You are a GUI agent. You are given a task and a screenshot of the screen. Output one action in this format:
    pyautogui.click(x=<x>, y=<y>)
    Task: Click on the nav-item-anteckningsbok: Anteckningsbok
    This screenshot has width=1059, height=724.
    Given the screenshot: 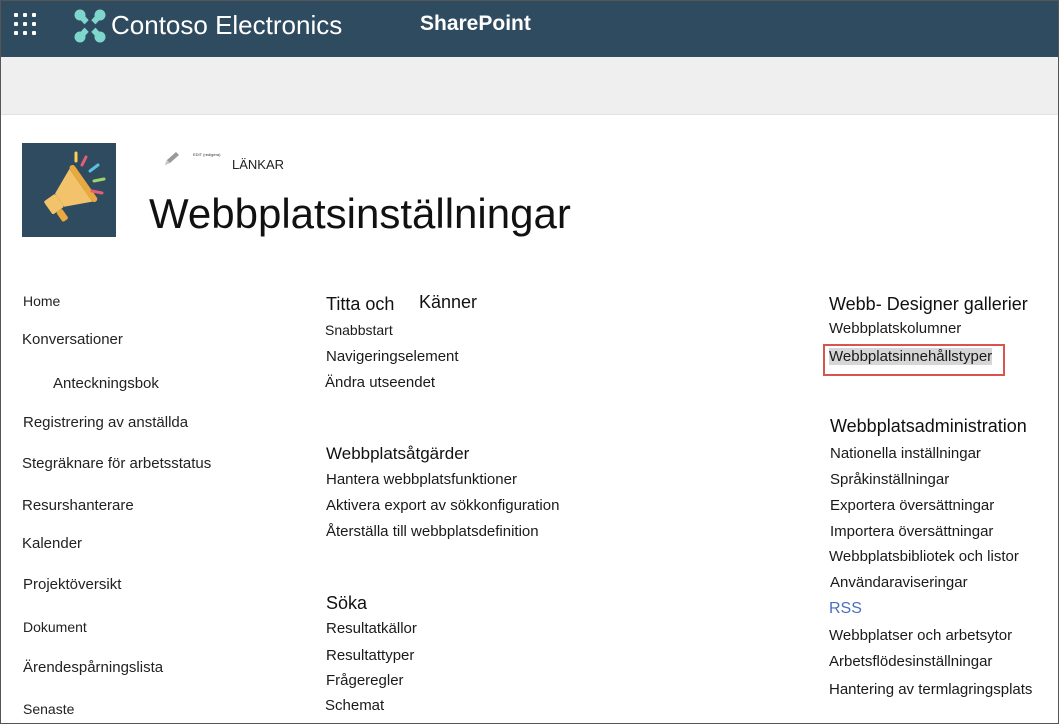 What is the action you would take?
    pyautogui.click(x=106, y=383)
    